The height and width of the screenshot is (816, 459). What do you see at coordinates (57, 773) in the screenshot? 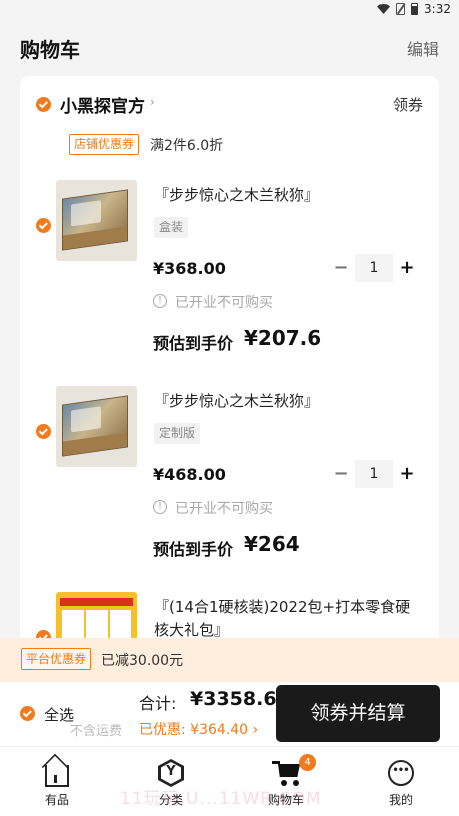
I see `home-icon` at bounding box center [57, 773].